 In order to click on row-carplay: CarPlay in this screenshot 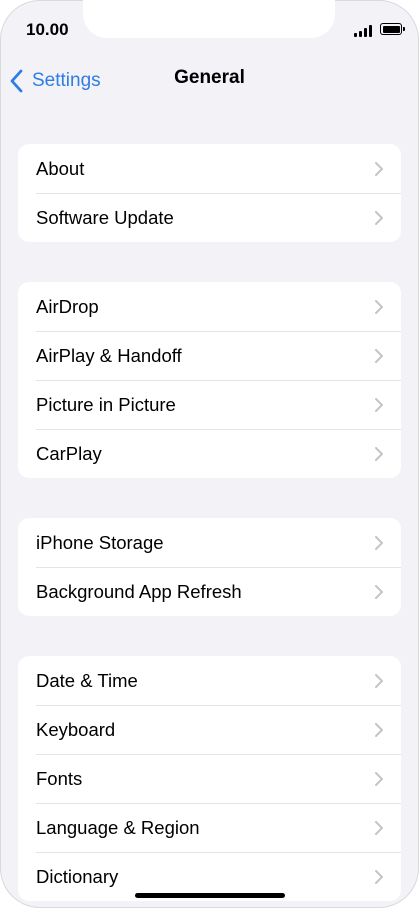, I will do `click(209, 453)`.